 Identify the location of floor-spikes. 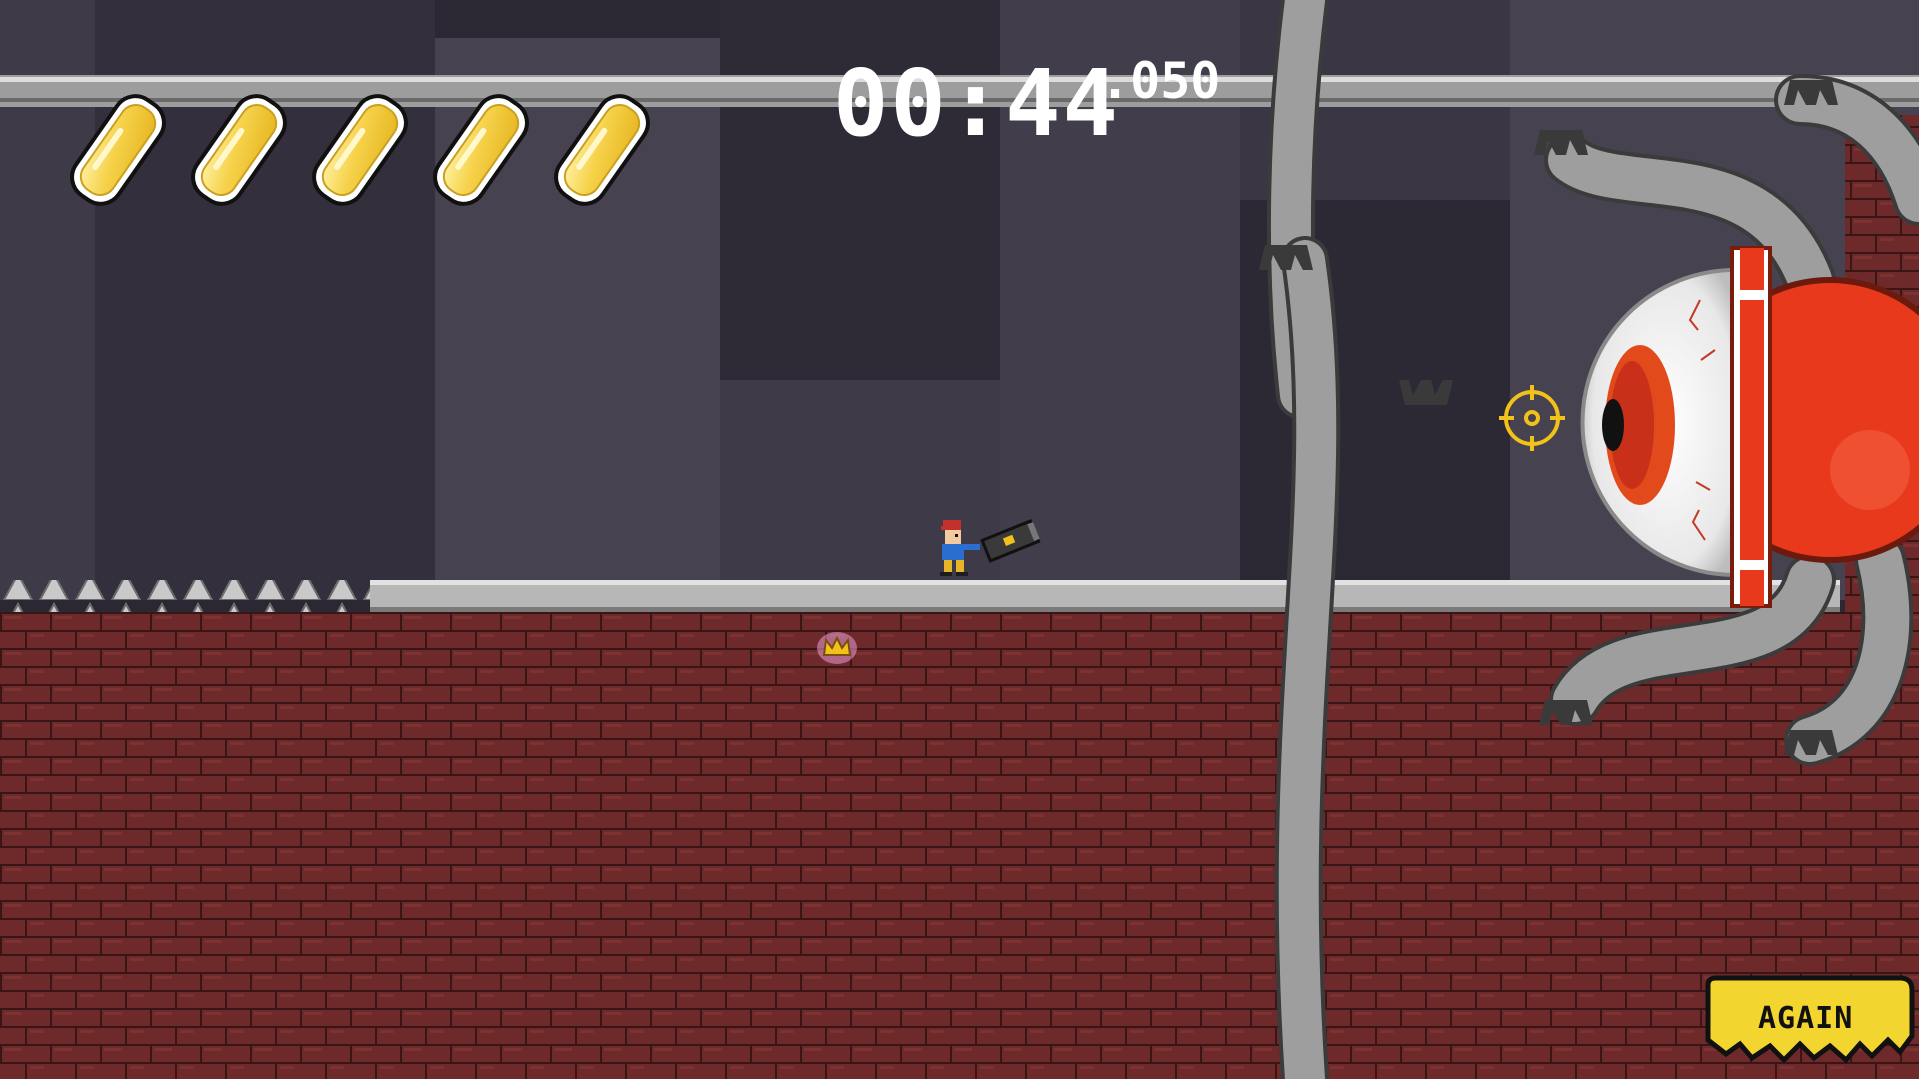
(185, 596).